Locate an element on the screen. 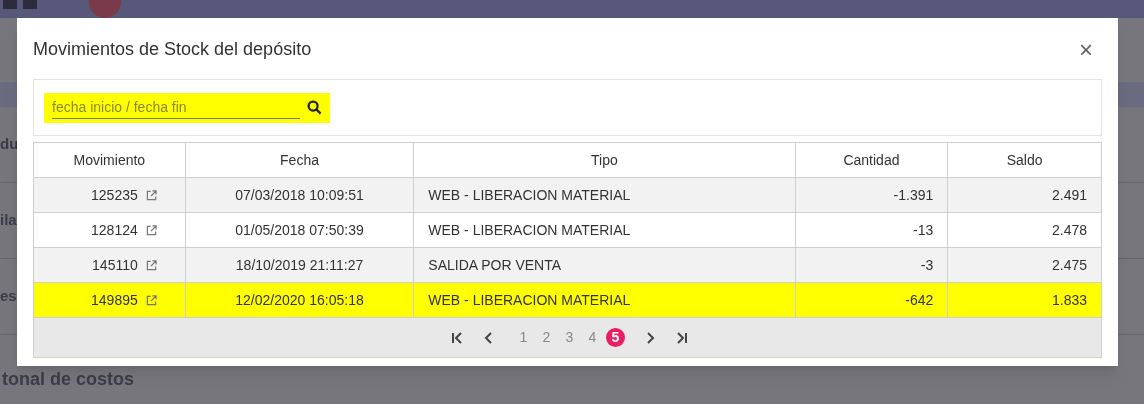 The width and height of the screenshot is (1144, 404). table-row: 145110 18/10/2019 21:11:27 SALIDA POR VENTA -3 2.475 is located at coordinates (567, 265).